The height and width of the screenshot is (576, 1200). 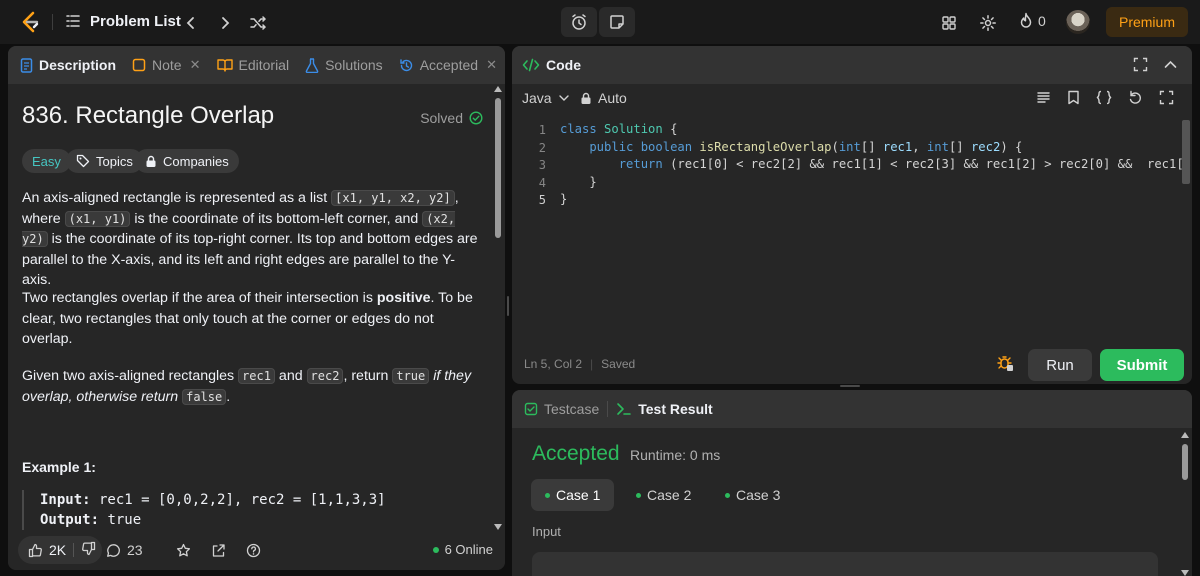 What do you see at coordinates (546, 98) in the screenshot?
I see `language-select: Java` at bounding box center [546, 98].